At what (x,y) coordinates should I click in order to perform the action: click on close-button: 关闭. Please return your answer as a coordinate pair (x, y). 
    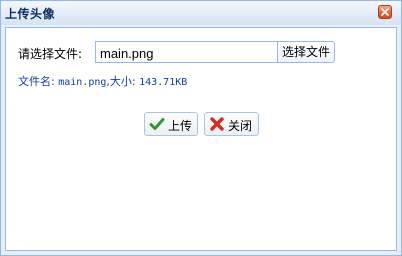
    Looking at the image, I should click on (231, 124).